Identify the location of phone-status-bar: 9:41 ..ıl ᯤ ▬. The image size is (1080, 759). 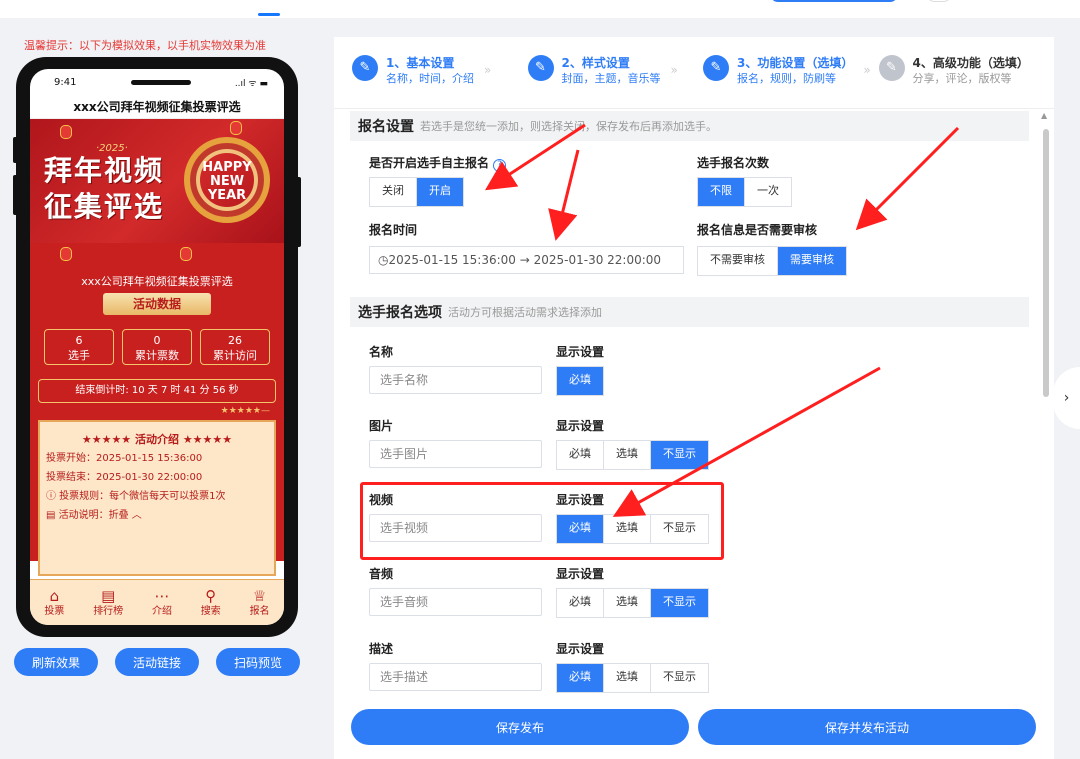
(157, 82).